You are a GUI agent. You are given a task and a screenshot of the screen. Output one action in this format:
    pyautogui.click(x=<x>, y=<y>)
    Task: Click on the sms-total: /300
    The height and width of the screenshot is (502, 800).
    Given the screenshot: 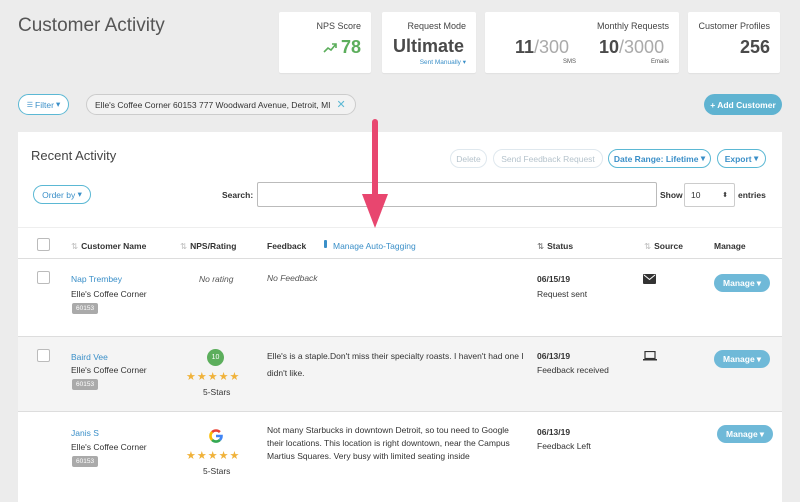 What is the action you would take?
    pyautogui.click(x=552, y=47)
    